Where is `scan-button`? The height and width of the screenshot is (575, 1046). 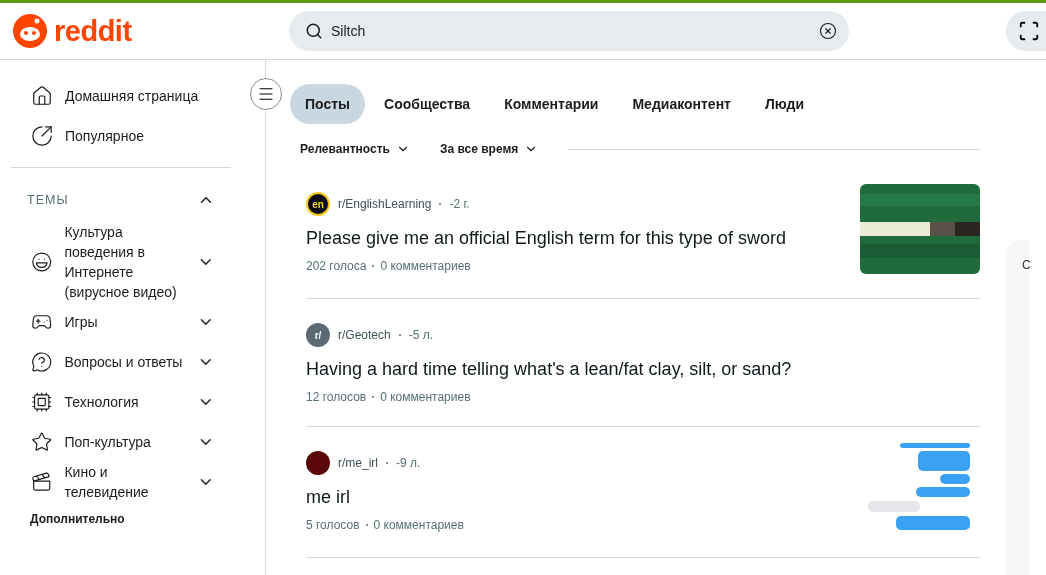
scan-button is located at coordinates (1026, 31).